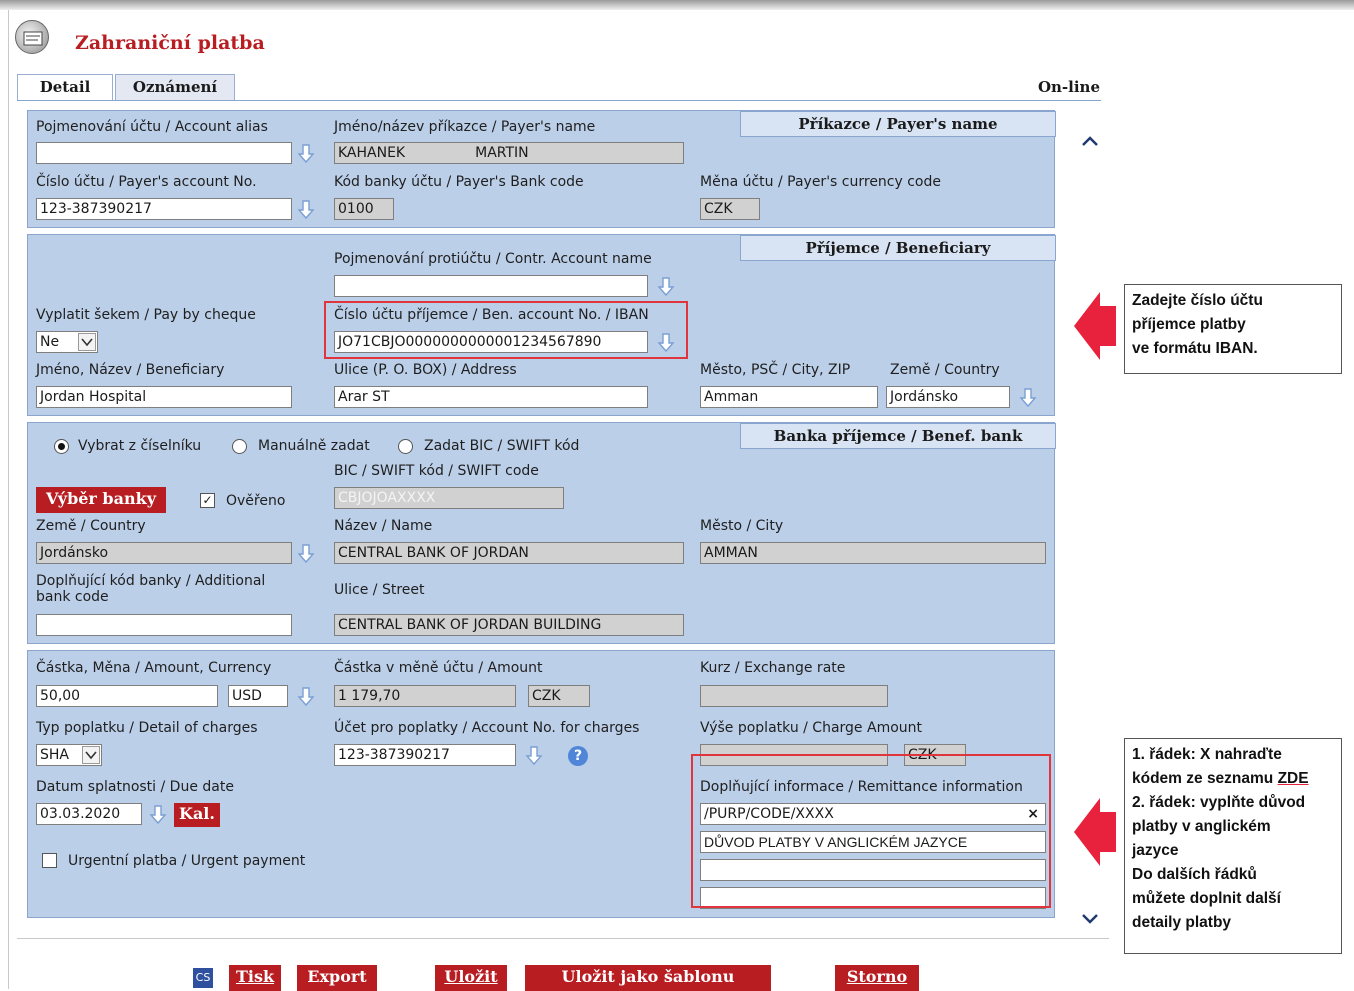  Describe the element at coordinates (67, 342) in the screenshot. I see `pay-by-cheque-select: Ne` at that location.